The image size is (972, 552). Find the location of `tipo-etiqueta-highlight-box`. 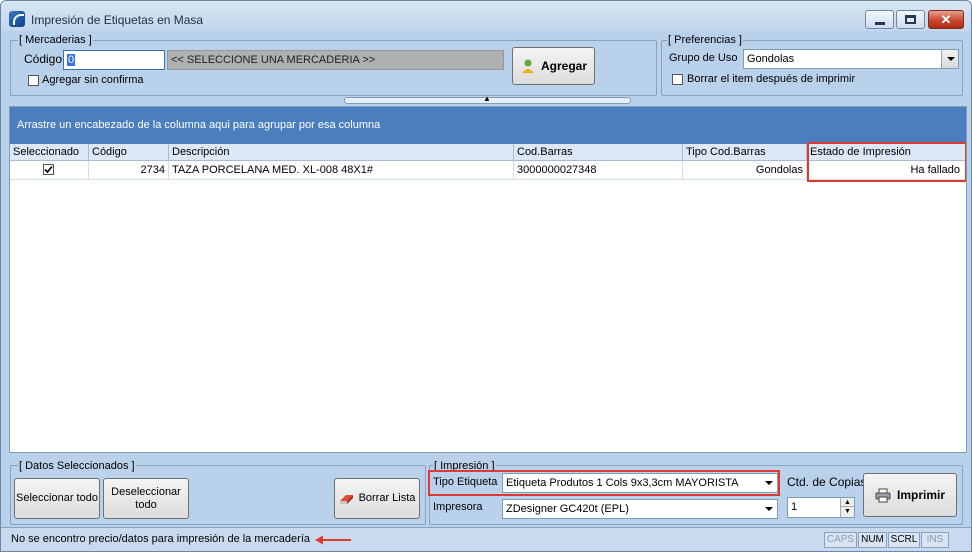

tipo-etiqueta-highlight-box is located at coordinates (604, 483).